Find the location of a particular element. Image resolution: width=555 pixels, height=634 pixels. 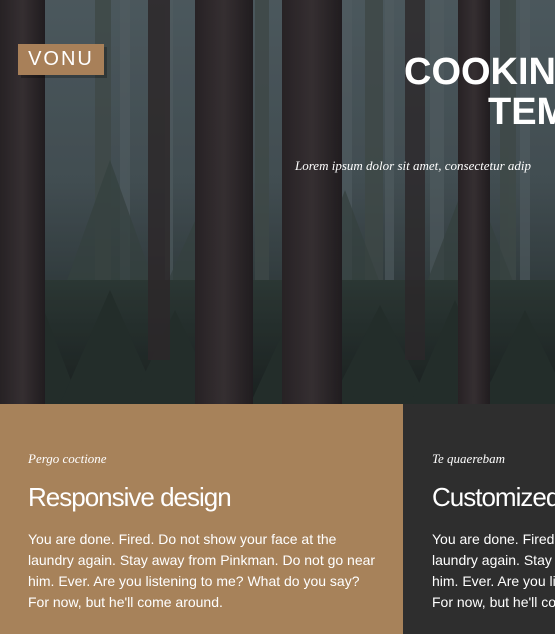

hero-title-line1: COOKIN is located at coordinates (479, 72).